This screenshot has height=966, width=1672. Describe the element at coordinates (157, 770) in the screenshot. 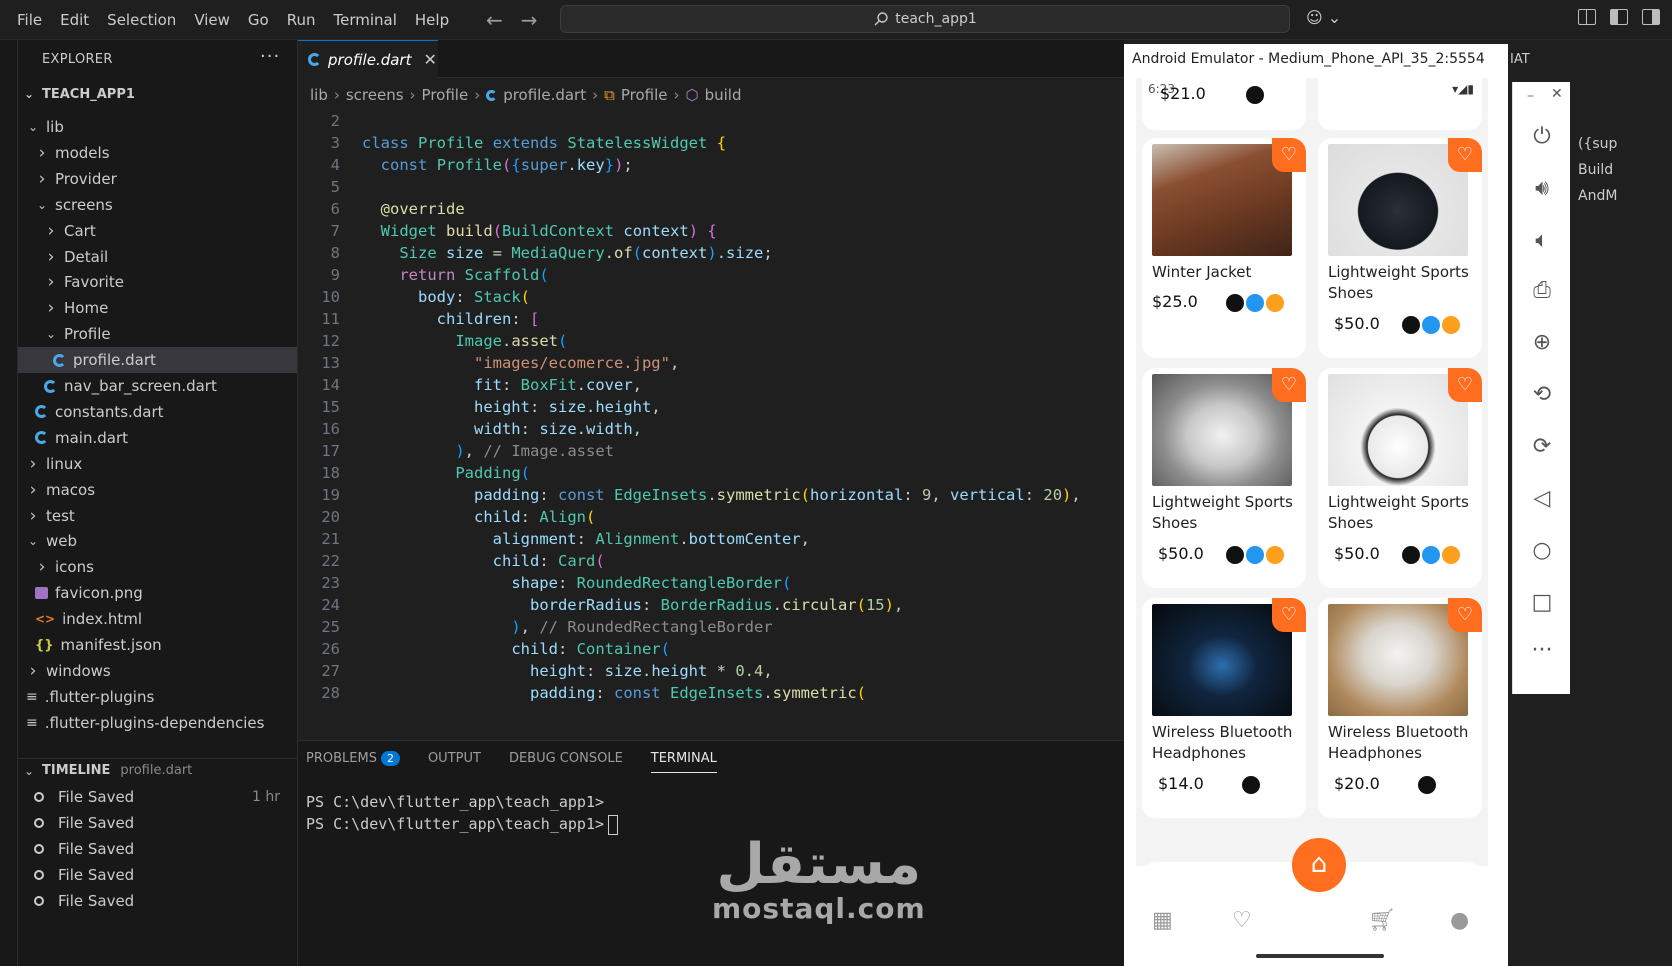

I see `timeline-header: ⌄ TIMELINE profile.dart` at that location.